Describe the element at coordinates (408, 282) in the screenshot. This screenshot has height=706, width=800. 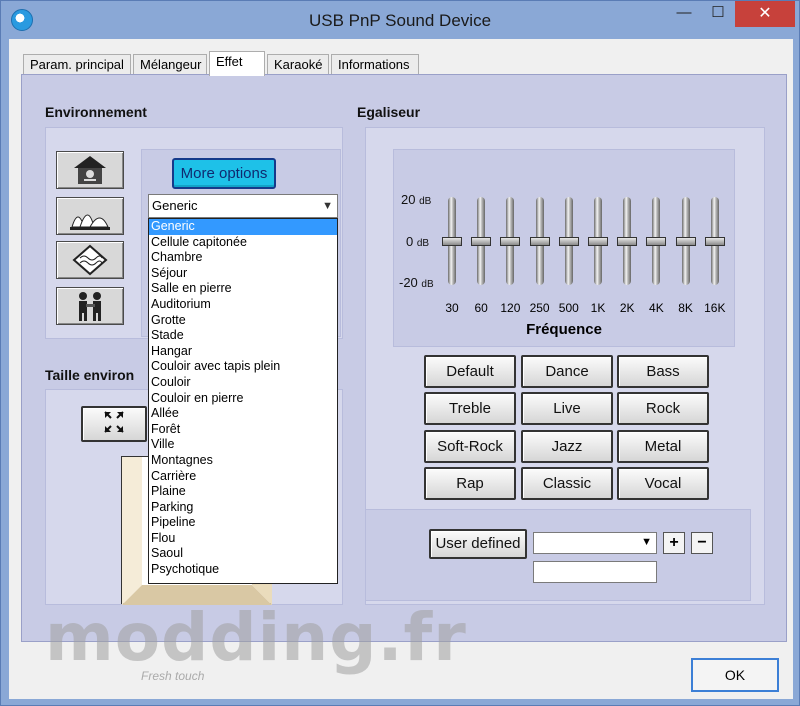
I see `db-label-min-value: -20` at that location.